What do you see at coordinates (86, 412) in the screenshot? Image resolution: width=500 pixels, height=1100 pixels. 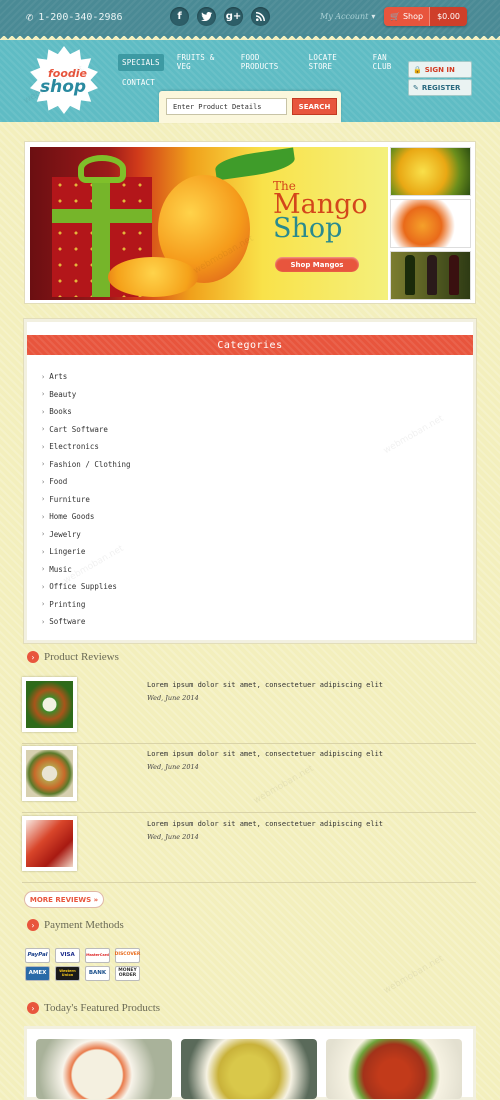 I see `category-item: › Books` at bounding box center [86, 412].